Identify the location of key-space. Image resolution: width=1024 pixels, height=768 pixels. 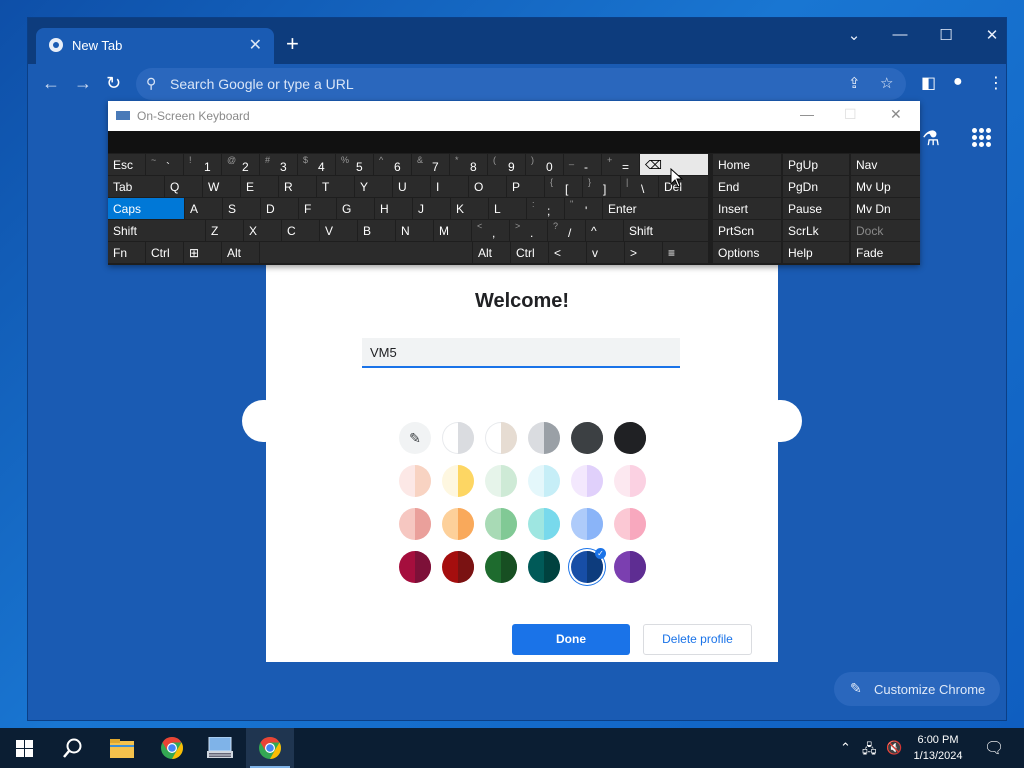
(366, 252).